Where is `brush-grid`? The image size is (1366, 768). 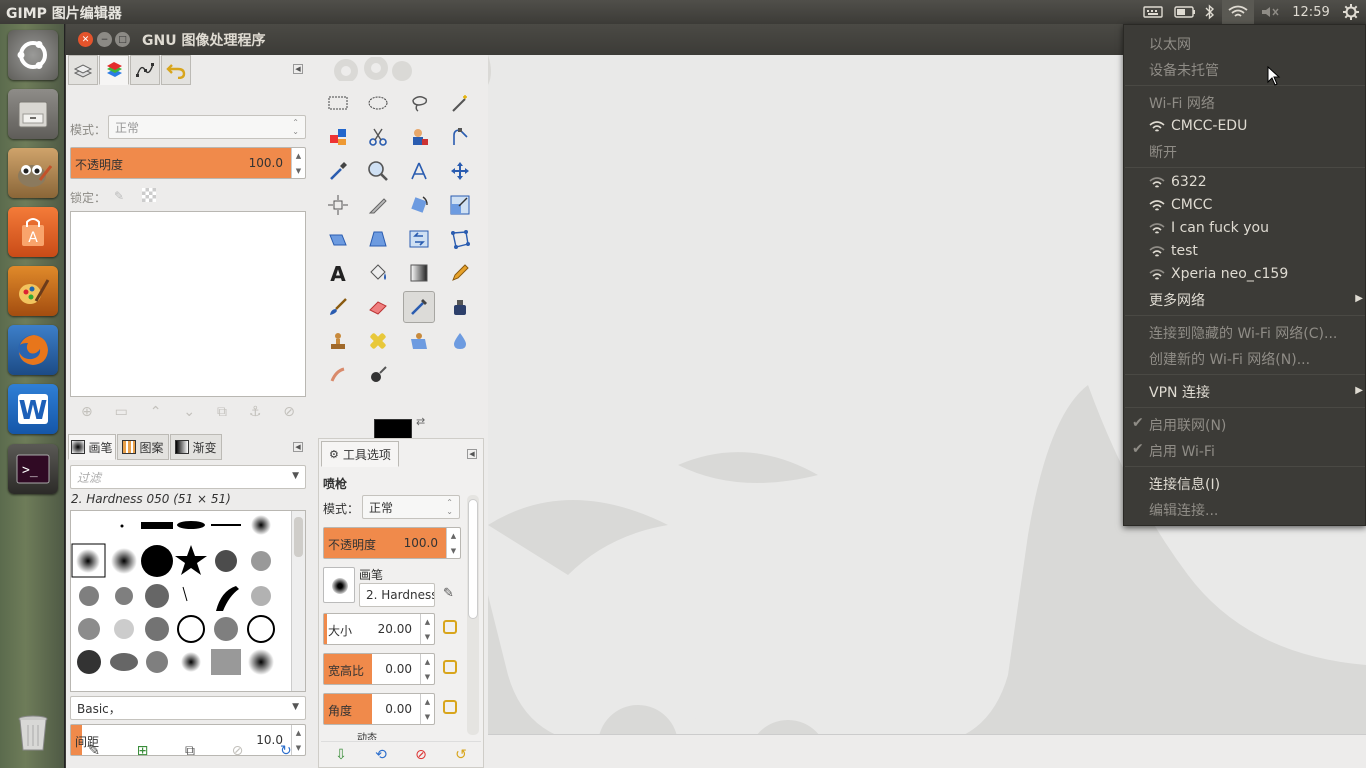
brush-grid is located at coordinates (188, 601).